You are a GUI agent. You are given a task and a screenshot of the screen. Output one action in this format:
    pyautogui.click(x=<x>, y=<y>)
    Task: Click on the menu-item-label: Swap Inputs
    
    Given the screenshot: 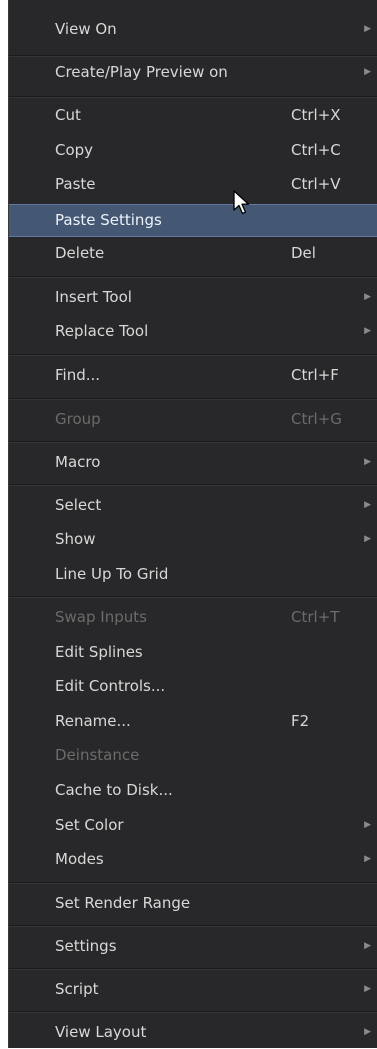 What is the action you would take?
    pyautogui.click(x=101, y=617)
    